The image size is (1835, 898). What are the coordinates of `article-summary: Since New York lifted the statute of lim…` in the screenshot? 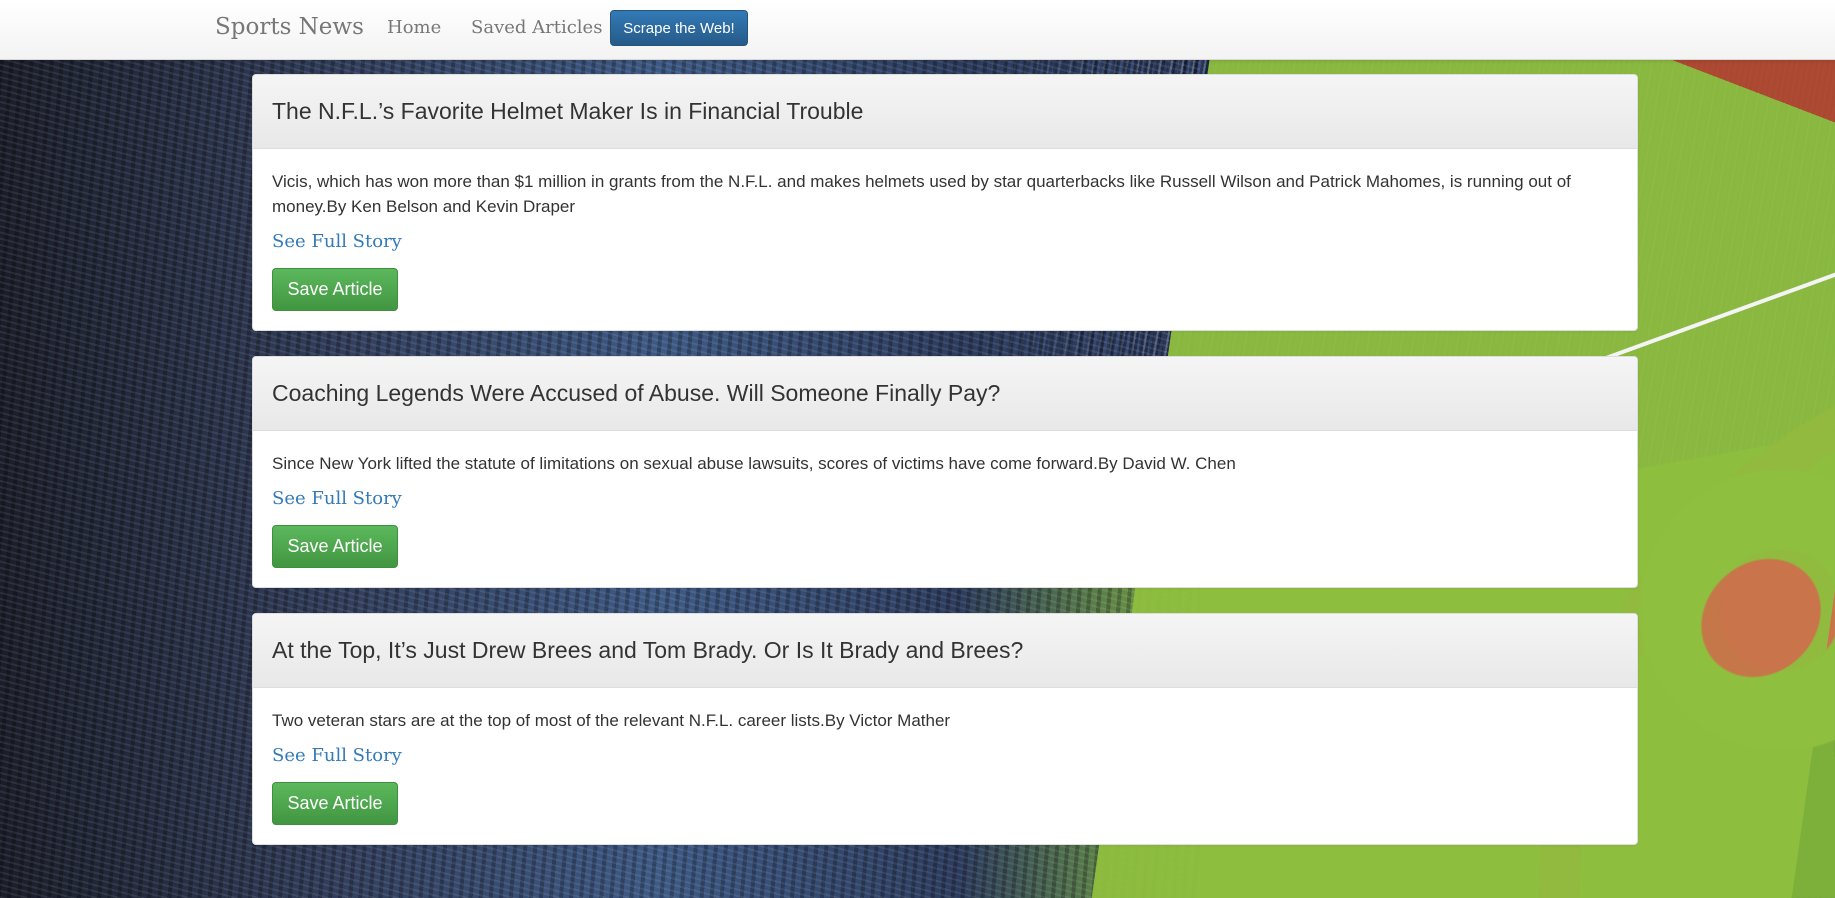 It's located at (754, 463).